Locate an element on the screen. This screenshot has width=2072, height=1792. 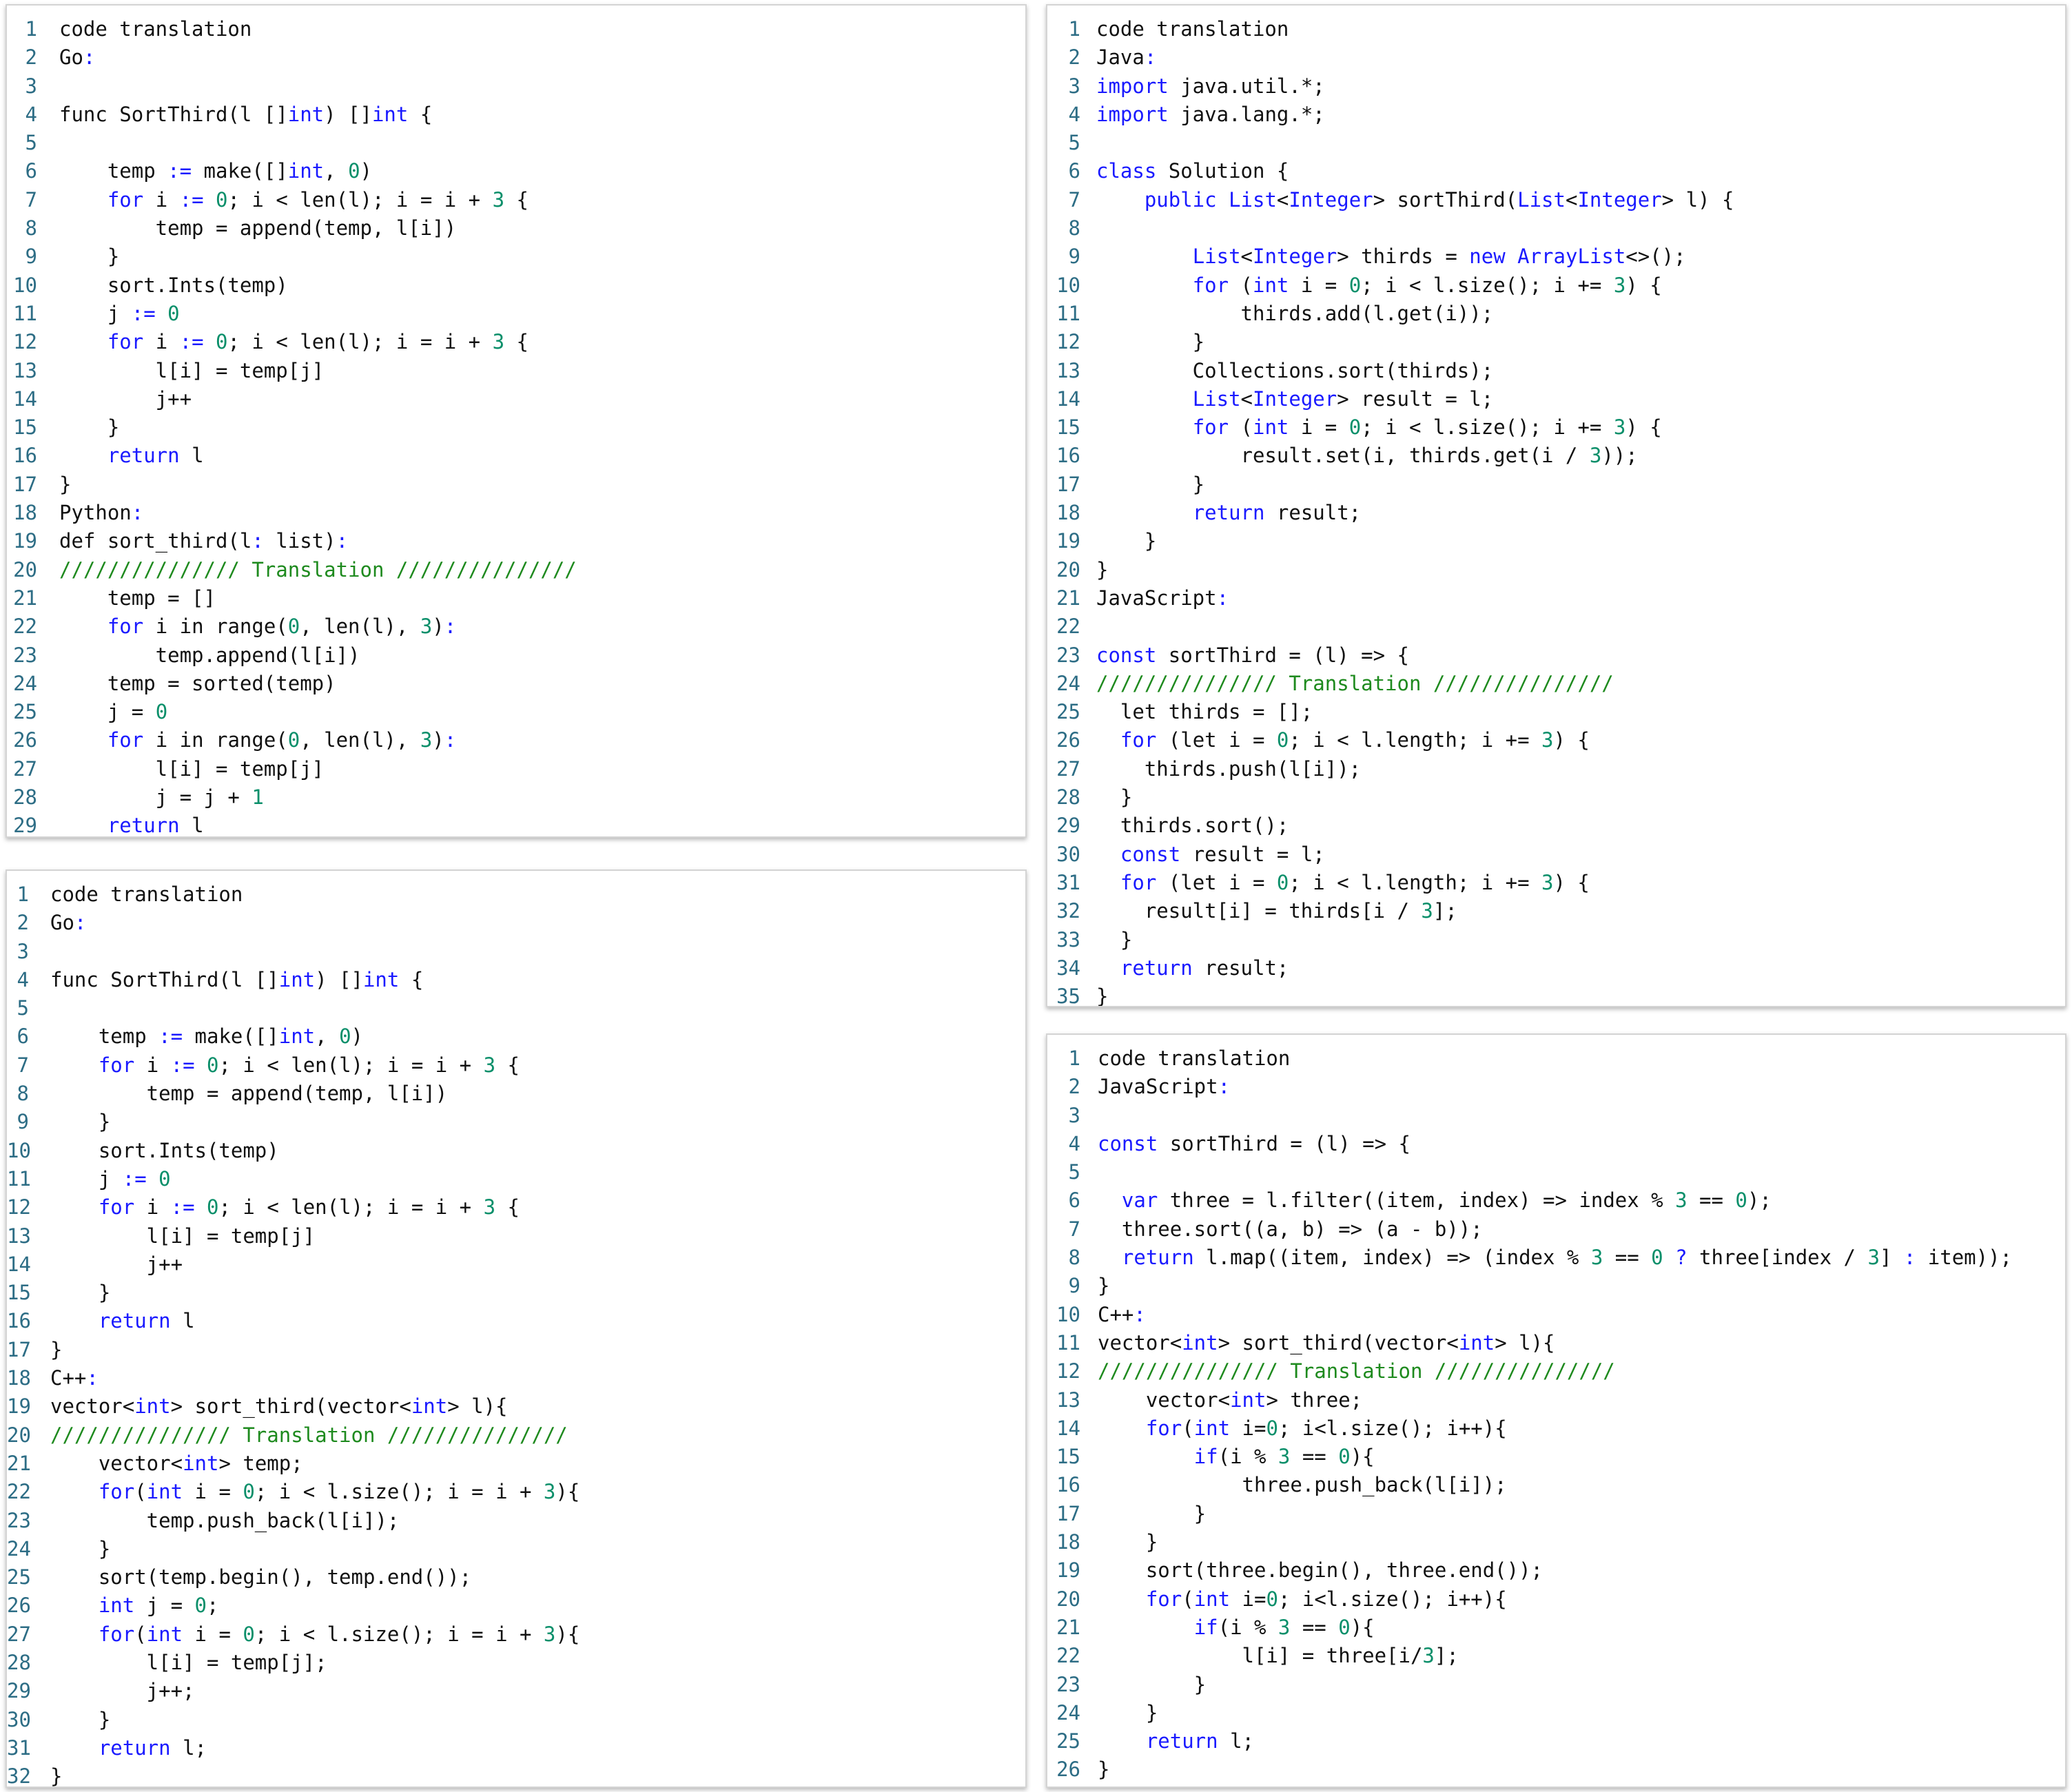
line-number: 8 is located at coordinates (1074, 228).